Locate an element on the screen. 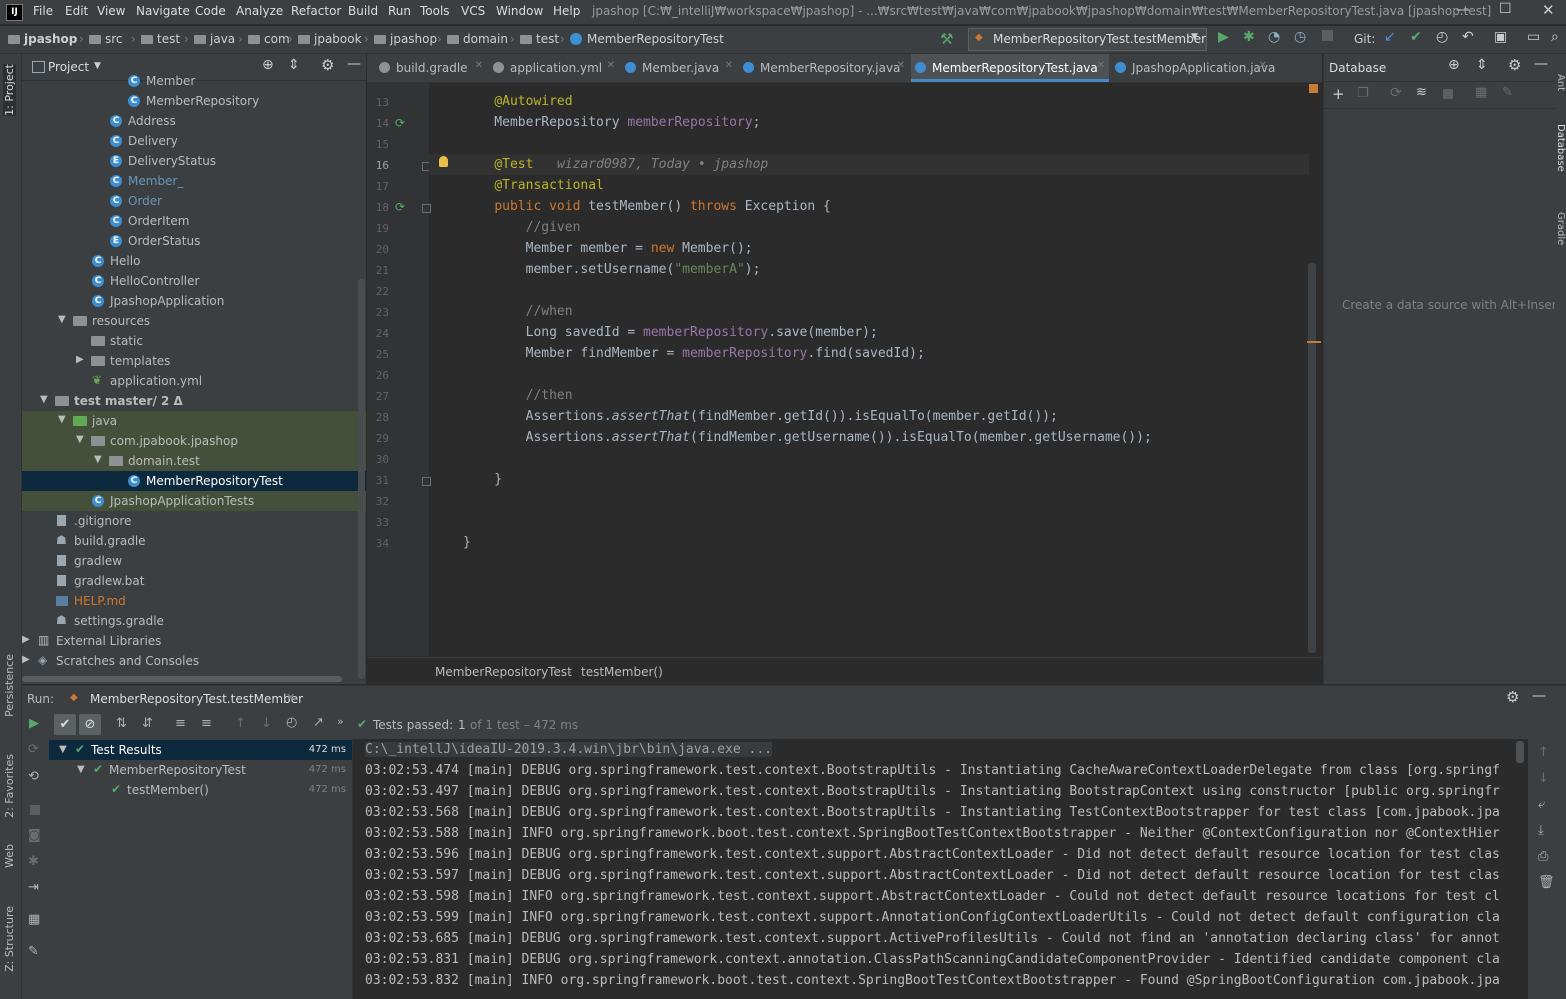  sort-duration-icon: ⇵ is located at coordinates (147, 723).